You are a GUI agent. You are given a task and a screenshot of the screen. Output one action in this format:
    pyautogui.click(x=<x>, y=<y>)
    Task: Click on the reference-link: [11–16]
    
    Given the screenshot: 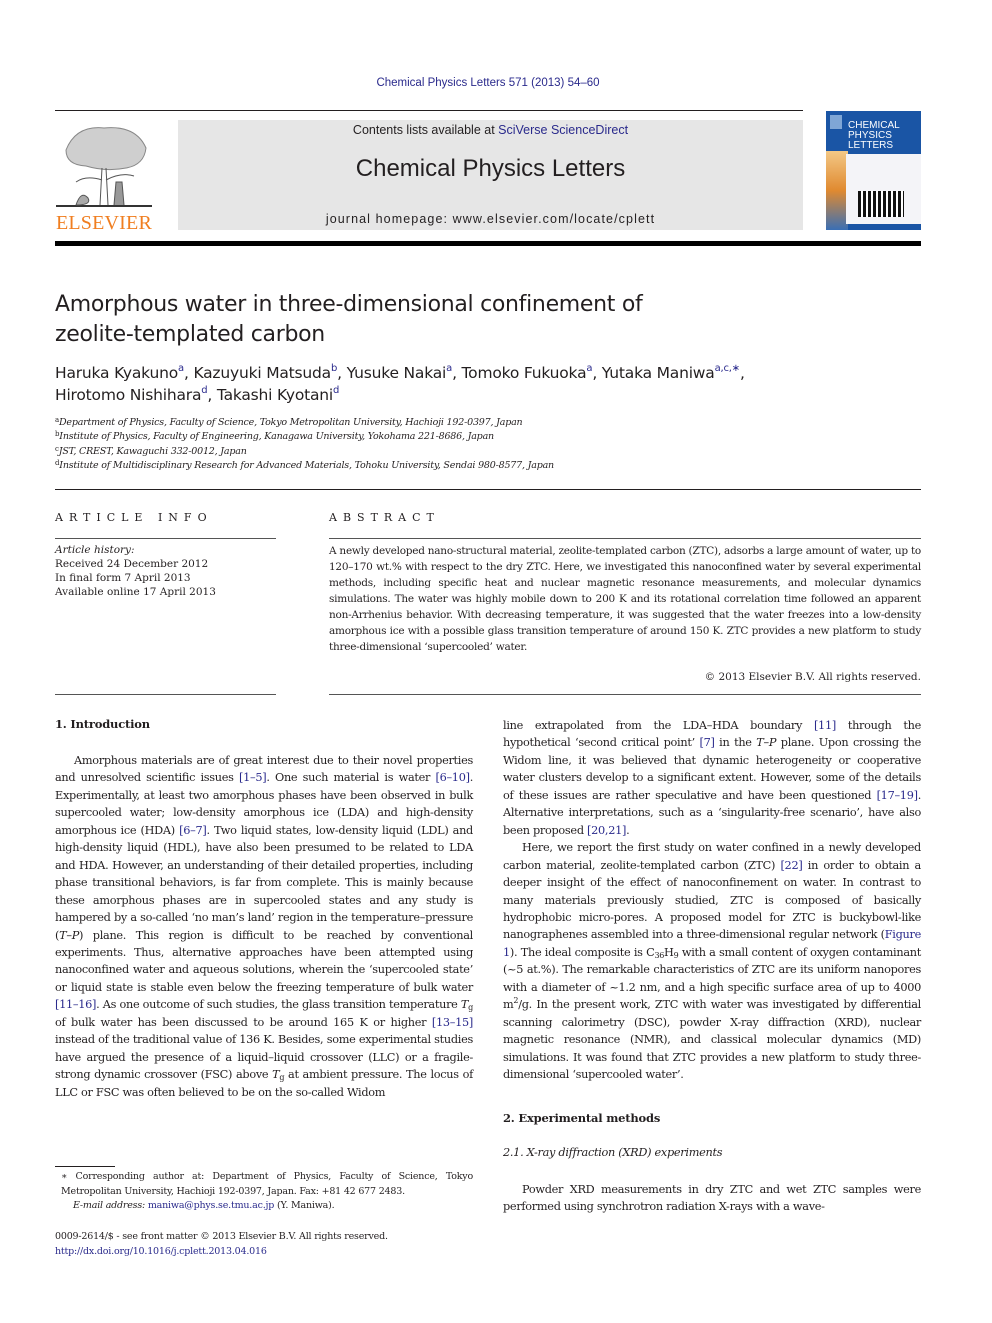 What is the action you would take?
    pyautogui.click(x=75, y=1004)
    